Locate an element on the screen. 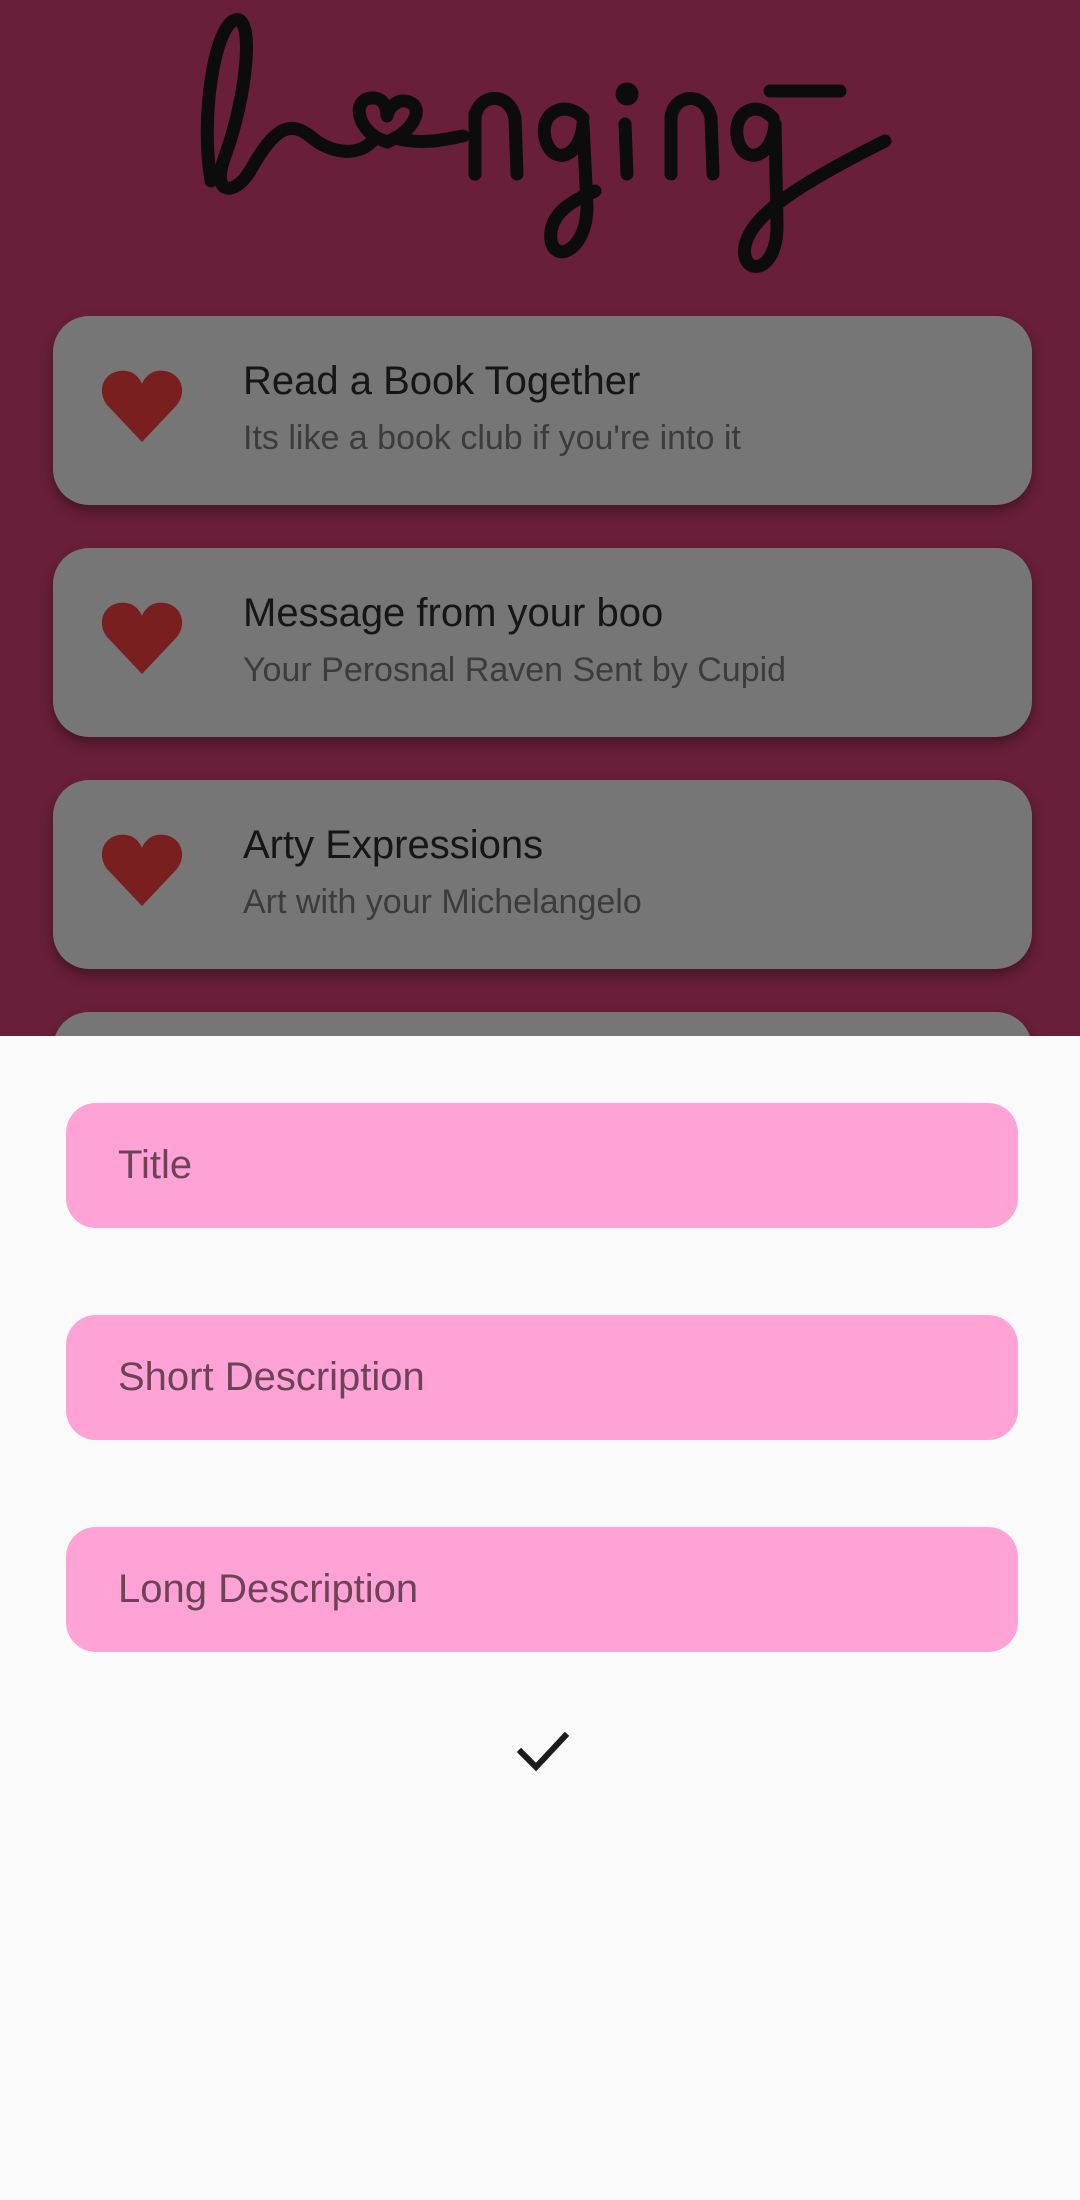 The image size is (1080, 2200). long-description-field is located at coordinates (542, 1589).